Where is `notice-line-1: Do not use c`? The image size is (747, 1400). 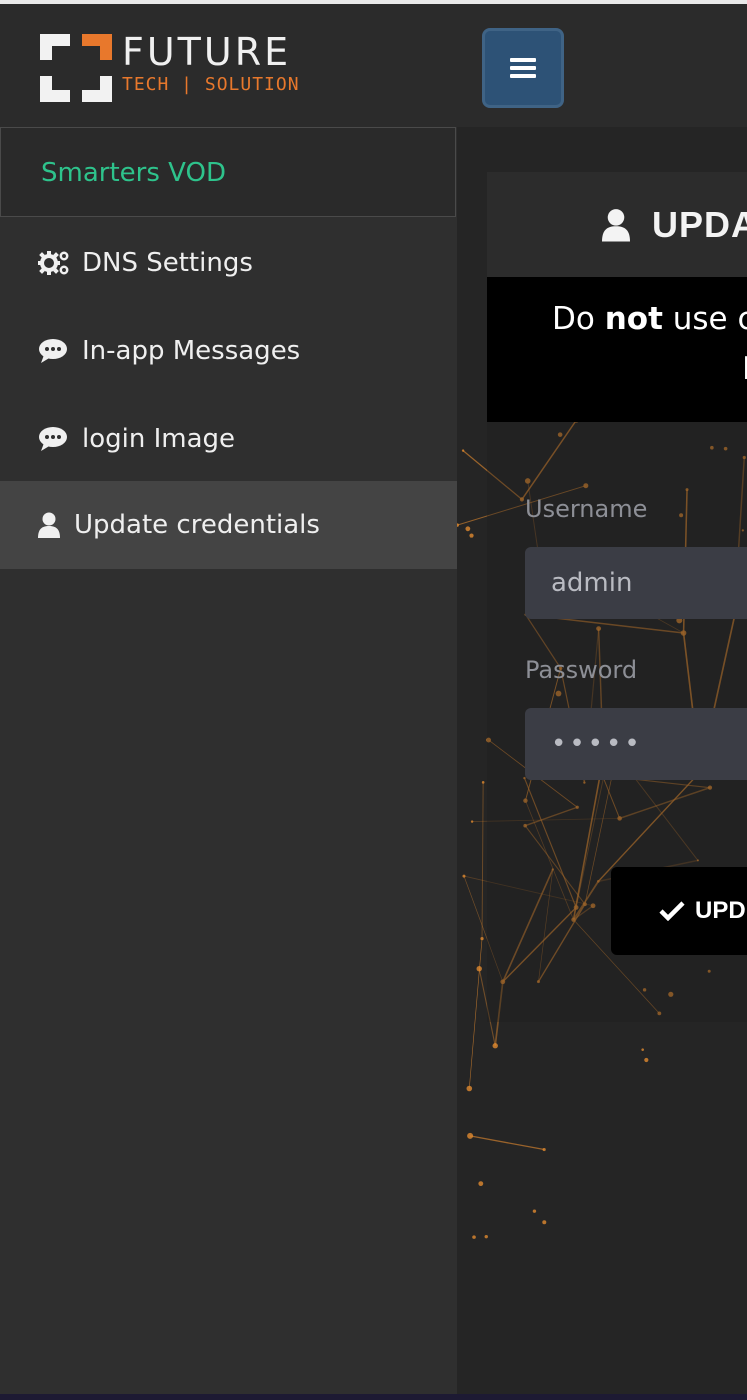 notice-line-1: Do not use c is located at coordinates (649, 319).